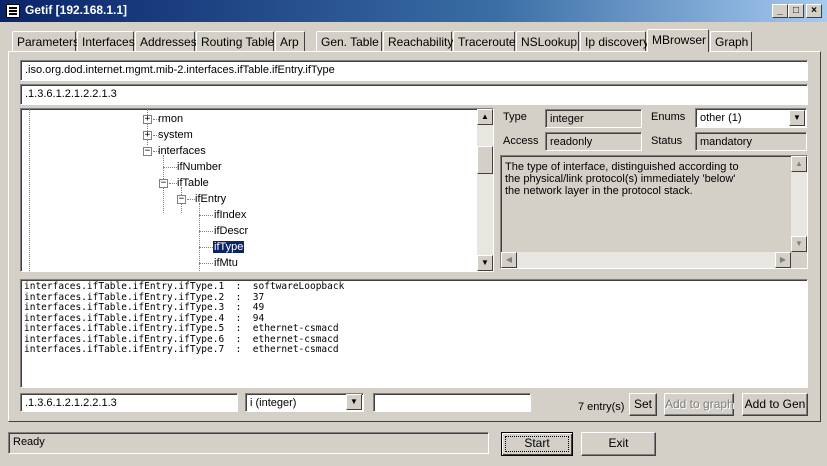  I want to click on enums-dropdown-arrow-icon: ▼, so click(797, 118).